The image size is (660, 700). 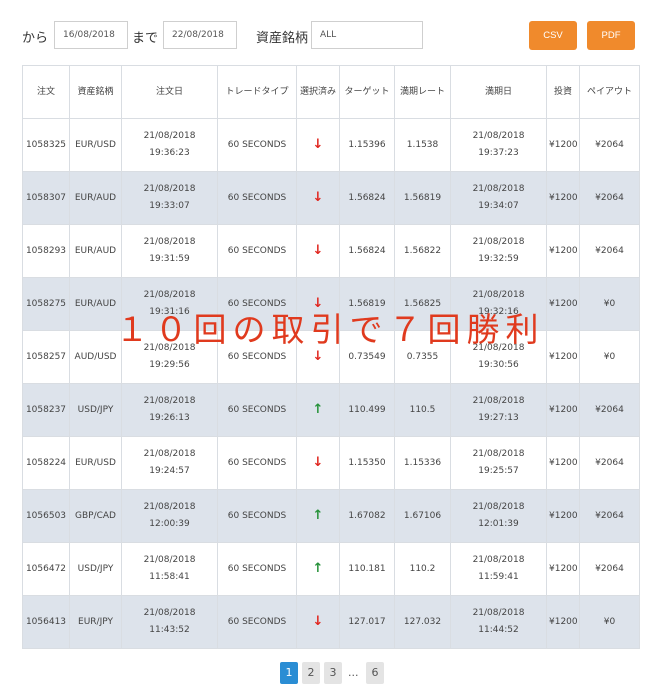 What do you see at coordinates (169, 569) in the screenshot?
I see `order-date-cell: 21/08/2018 11:58:41` at bounding box center [169, 569].